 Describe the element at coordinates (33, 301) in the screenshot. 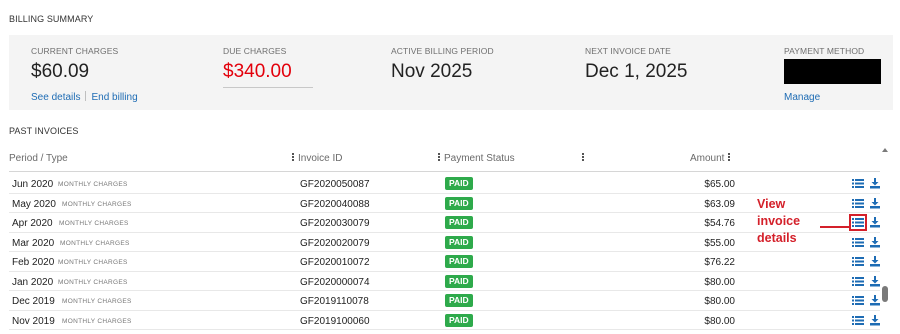

I see `period-cell: Dec 2019` at that location.